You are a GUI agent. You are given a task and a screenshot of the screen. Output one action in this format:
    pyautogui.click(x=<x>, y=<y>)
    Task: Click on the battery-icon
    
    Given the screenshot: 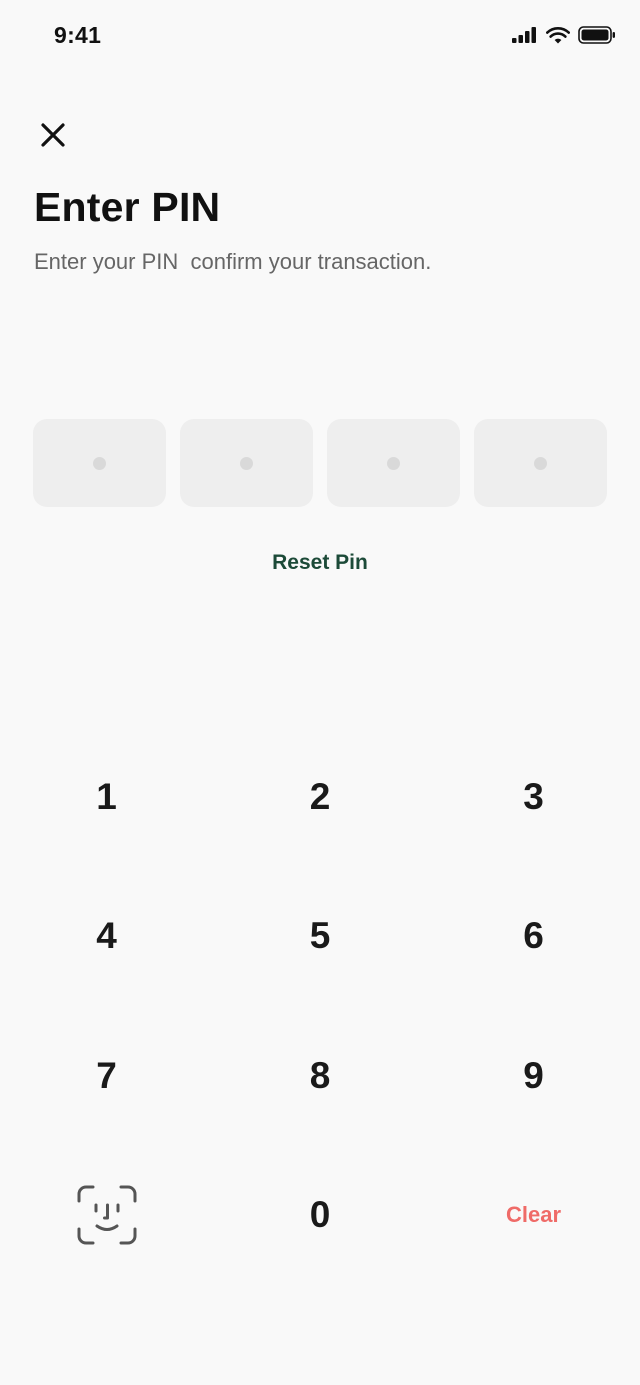 What is the action you would take?
    pyautogui.click(x=596, y=35)
    